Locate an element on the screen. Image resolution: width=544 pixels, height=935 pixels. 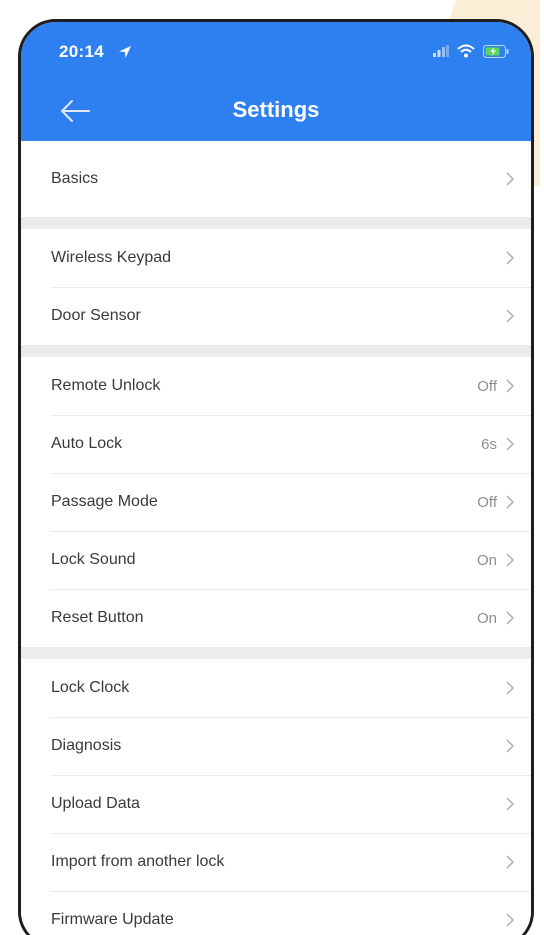
settings-row-door-sensor: Door Sensor is located at coordinates (276, 316).